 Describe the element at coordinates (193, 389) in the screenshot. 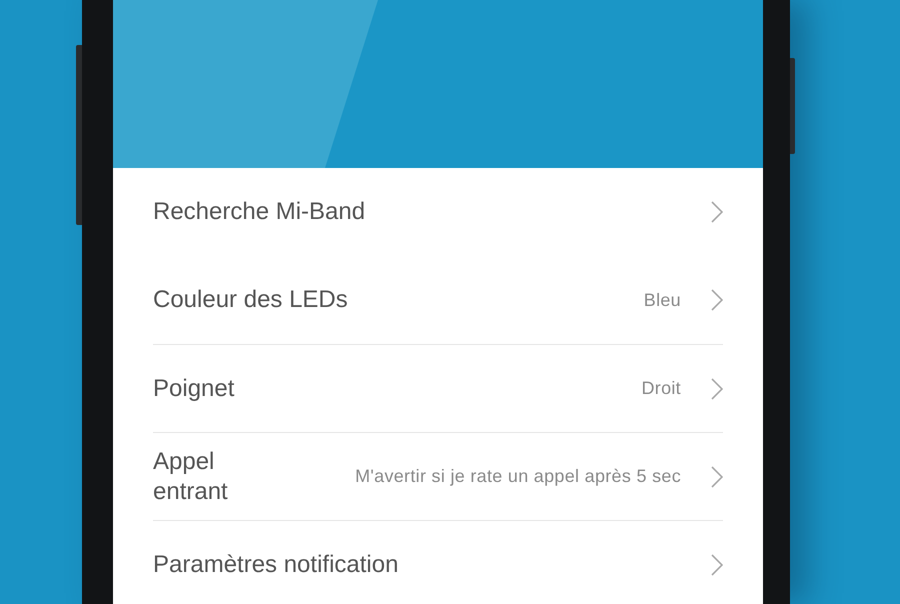

I see `item-label: Poignet` at that location.